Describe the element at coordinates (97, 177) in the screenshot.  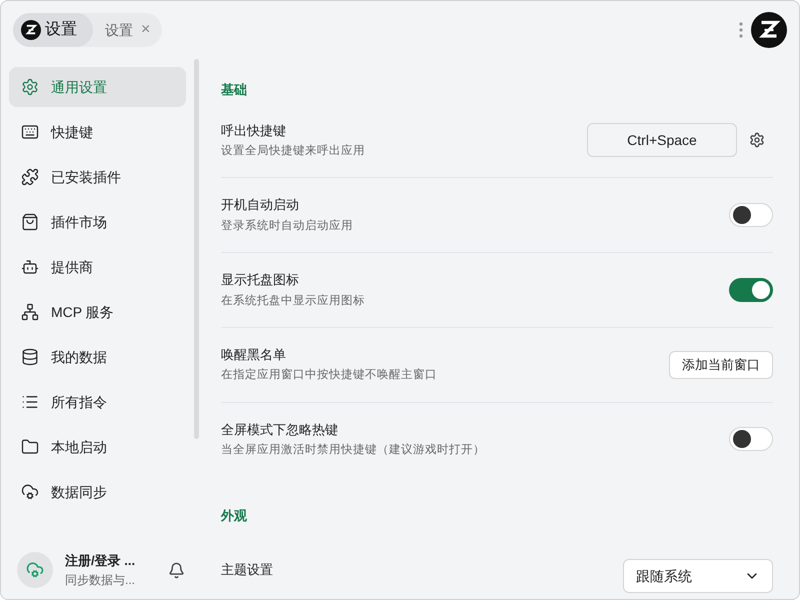
I see `sidebar-item: 已安装插件` at that location.